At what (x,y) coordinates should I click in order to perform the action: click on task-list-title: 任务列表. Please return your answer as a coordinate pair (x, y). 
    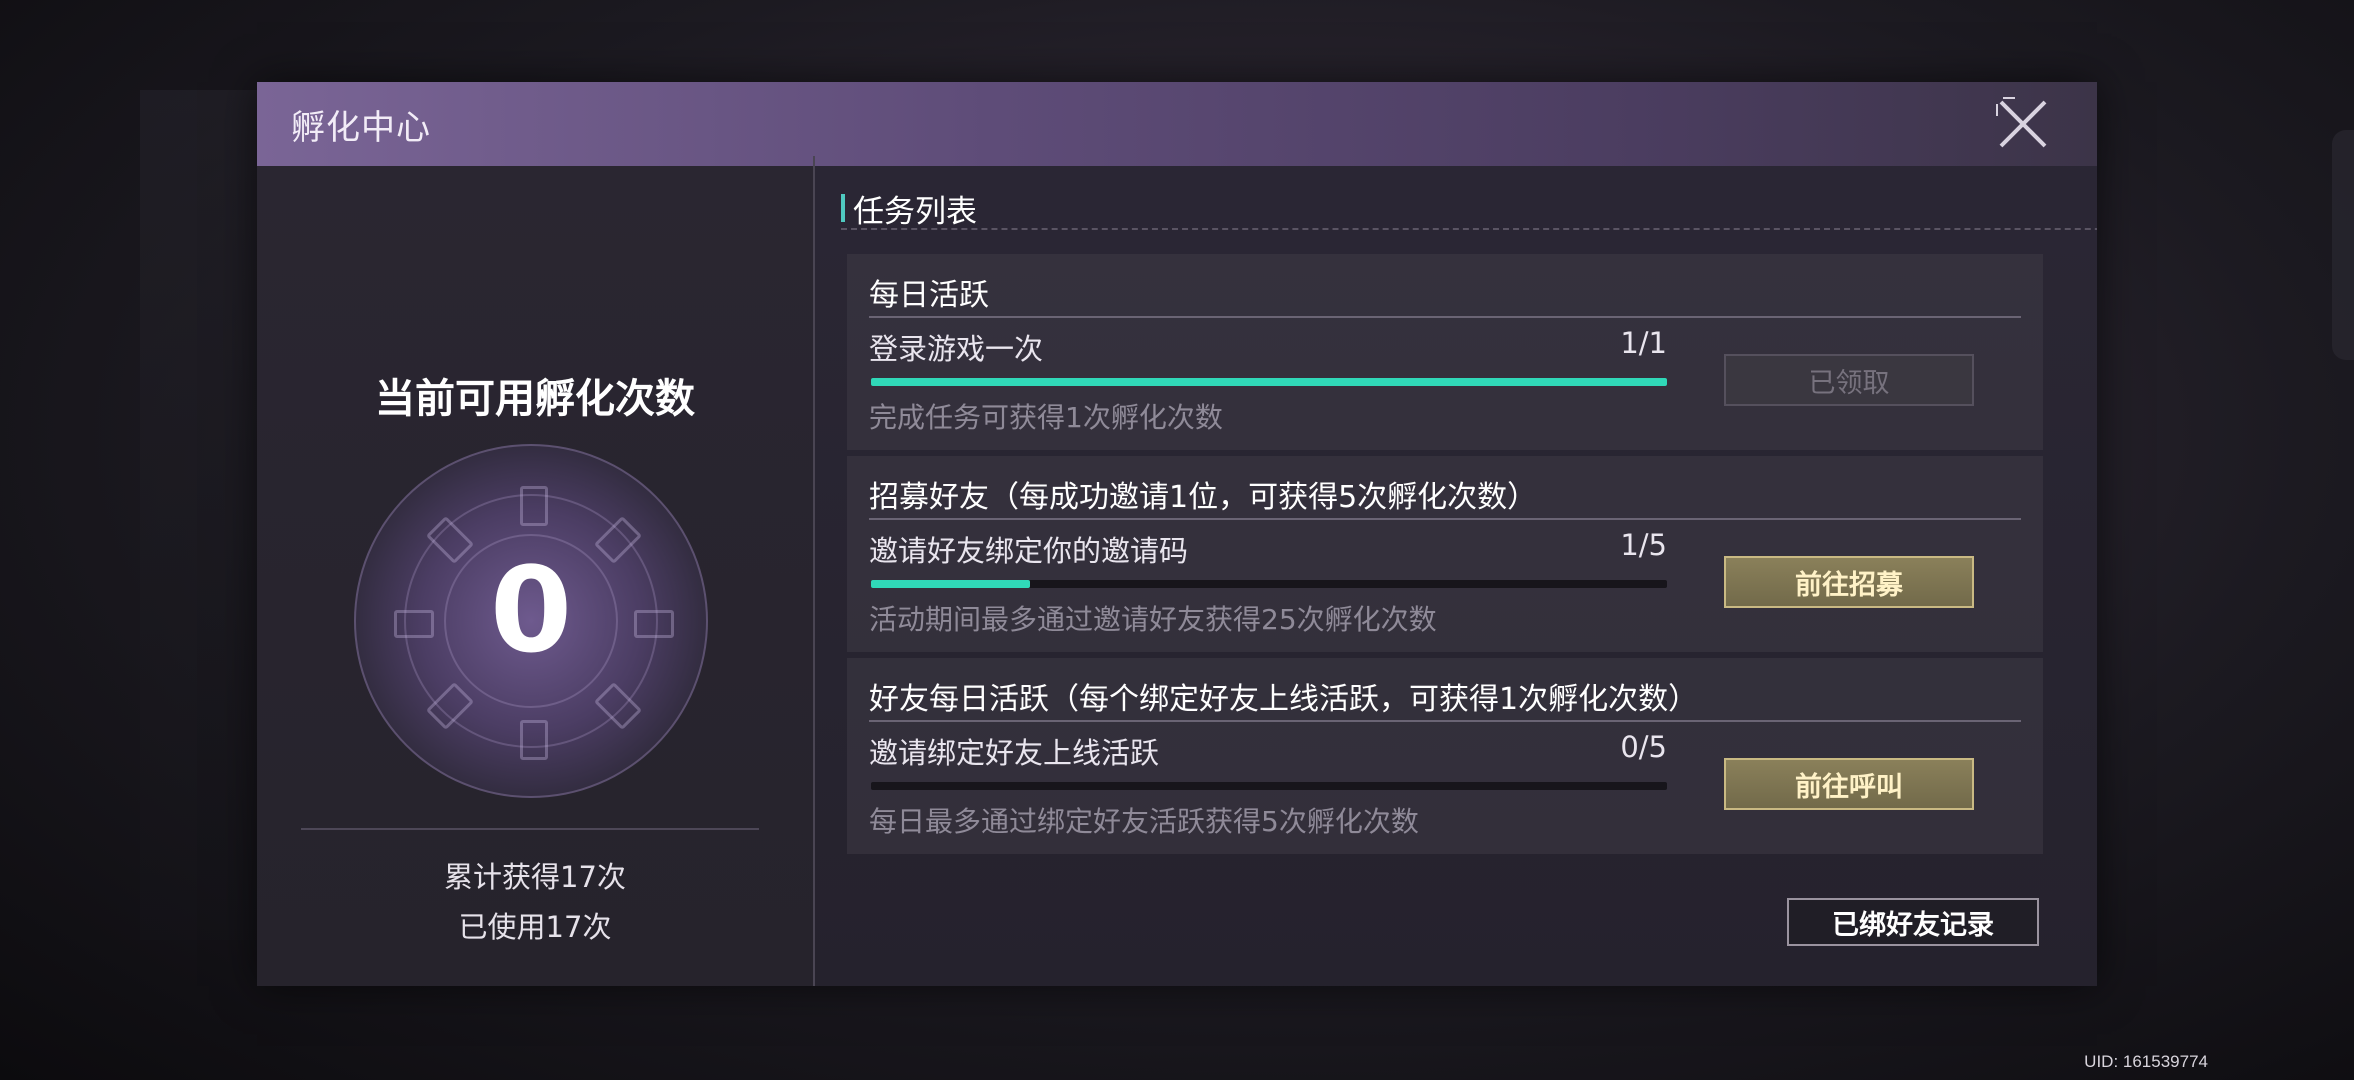
    Looking at the image, I should click on (915, 212).